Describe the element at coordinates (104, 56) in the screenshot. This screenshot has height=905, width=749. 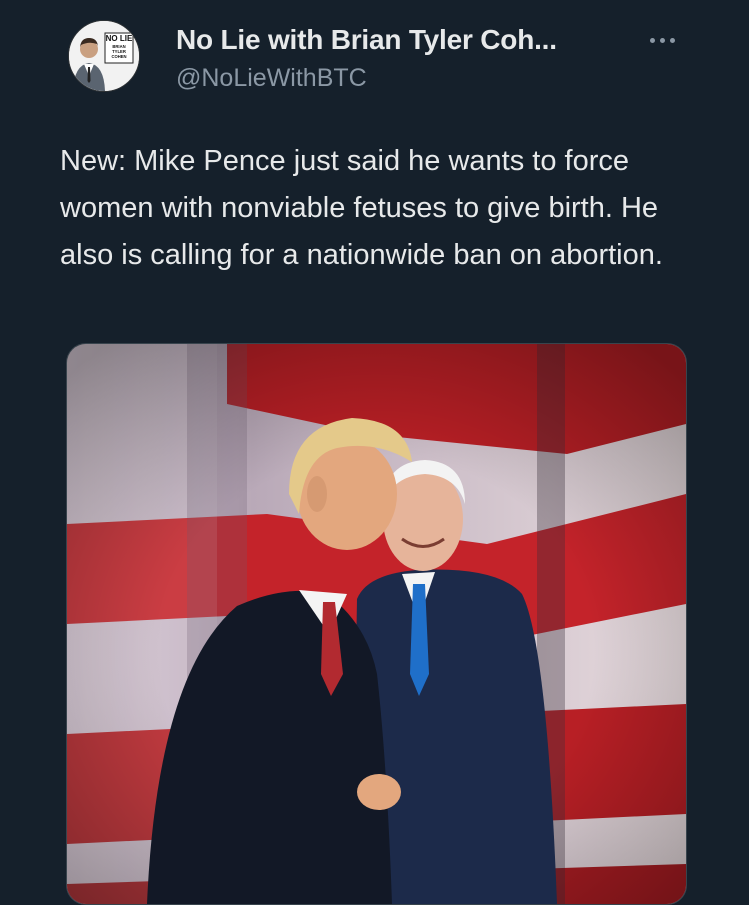
I see `author-avatar: NO LIE BRIAN TYLER COHEN` at that location.